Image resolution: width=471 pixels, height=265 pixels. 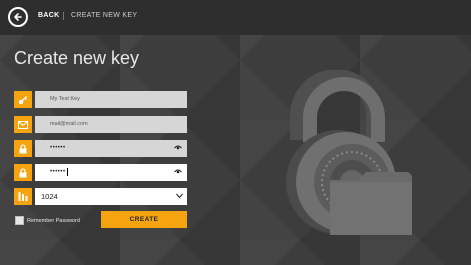 What do you see at coordinates (111, 124) in the screenshot?
I see `email-input: mail@mail.com` at bounding box center [111, 124].